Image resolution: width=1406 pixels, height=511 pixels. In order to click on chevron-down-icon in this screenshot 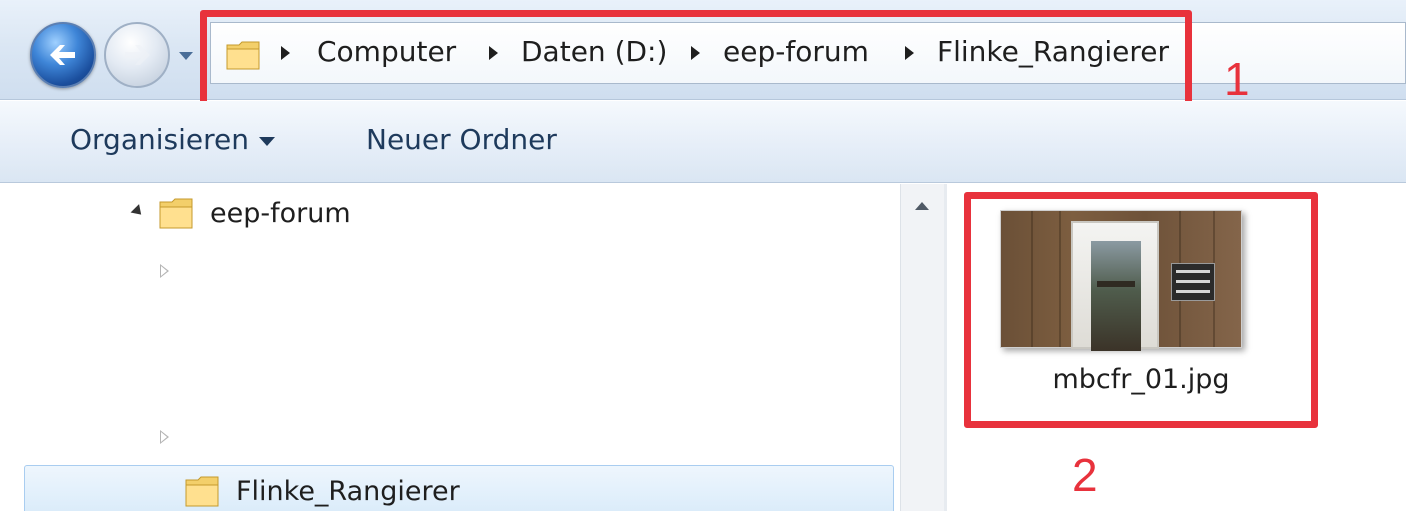, I will do `click(186, 56)`.